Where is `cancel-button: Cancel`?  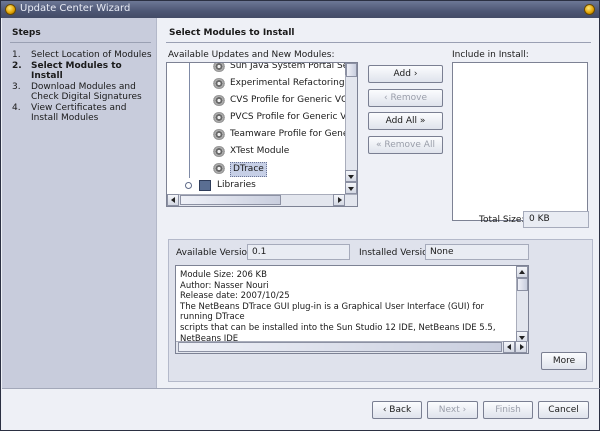 cancel-button: Cancel is located at coordinates (563, 410).